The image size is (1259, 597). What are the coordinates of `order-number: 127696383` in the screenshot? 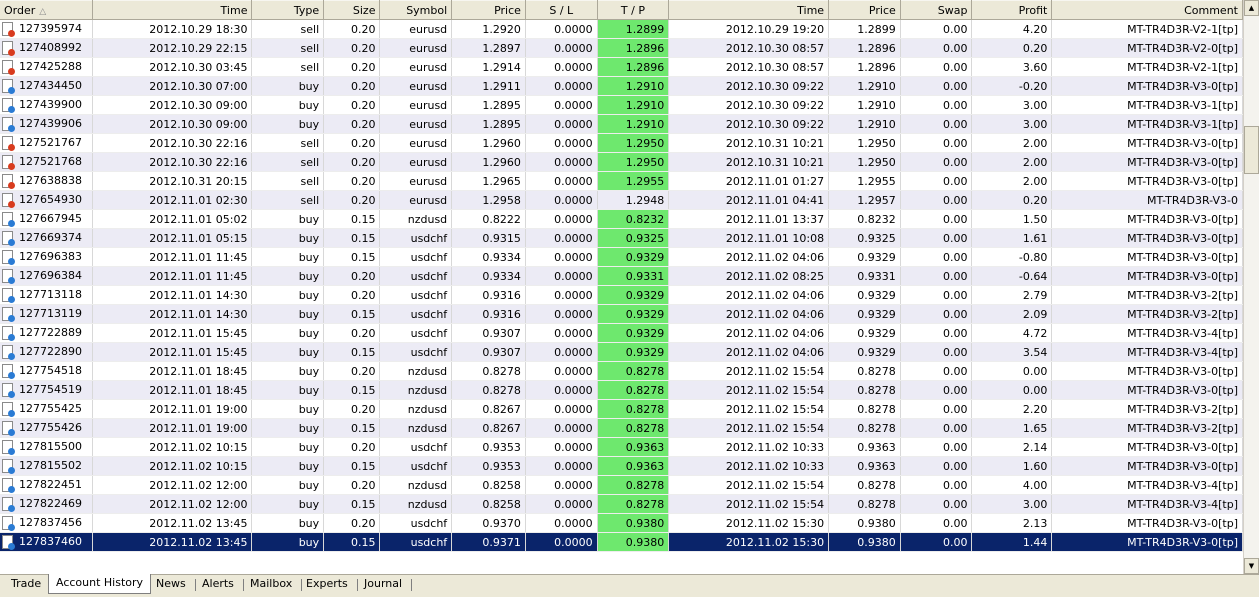 It's located at (50, 256).